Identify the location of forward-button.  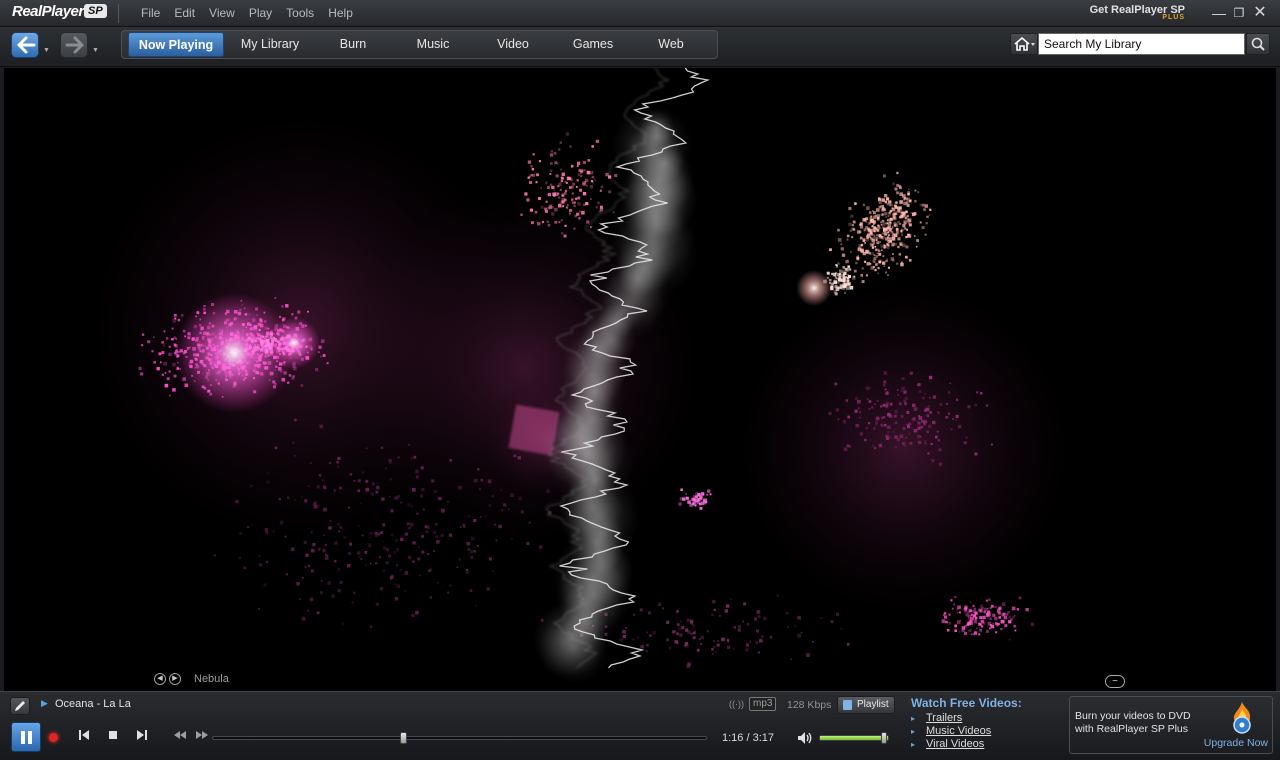
(74, 45).